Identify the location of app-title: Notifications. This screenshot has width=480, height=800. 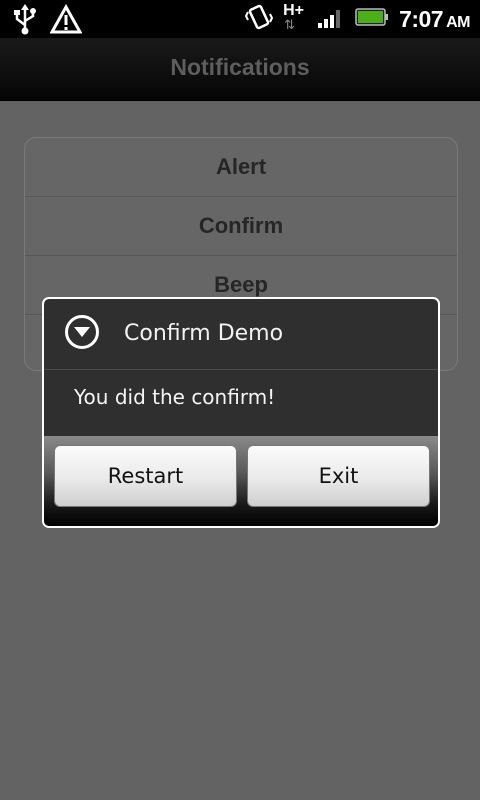
(240, 67).